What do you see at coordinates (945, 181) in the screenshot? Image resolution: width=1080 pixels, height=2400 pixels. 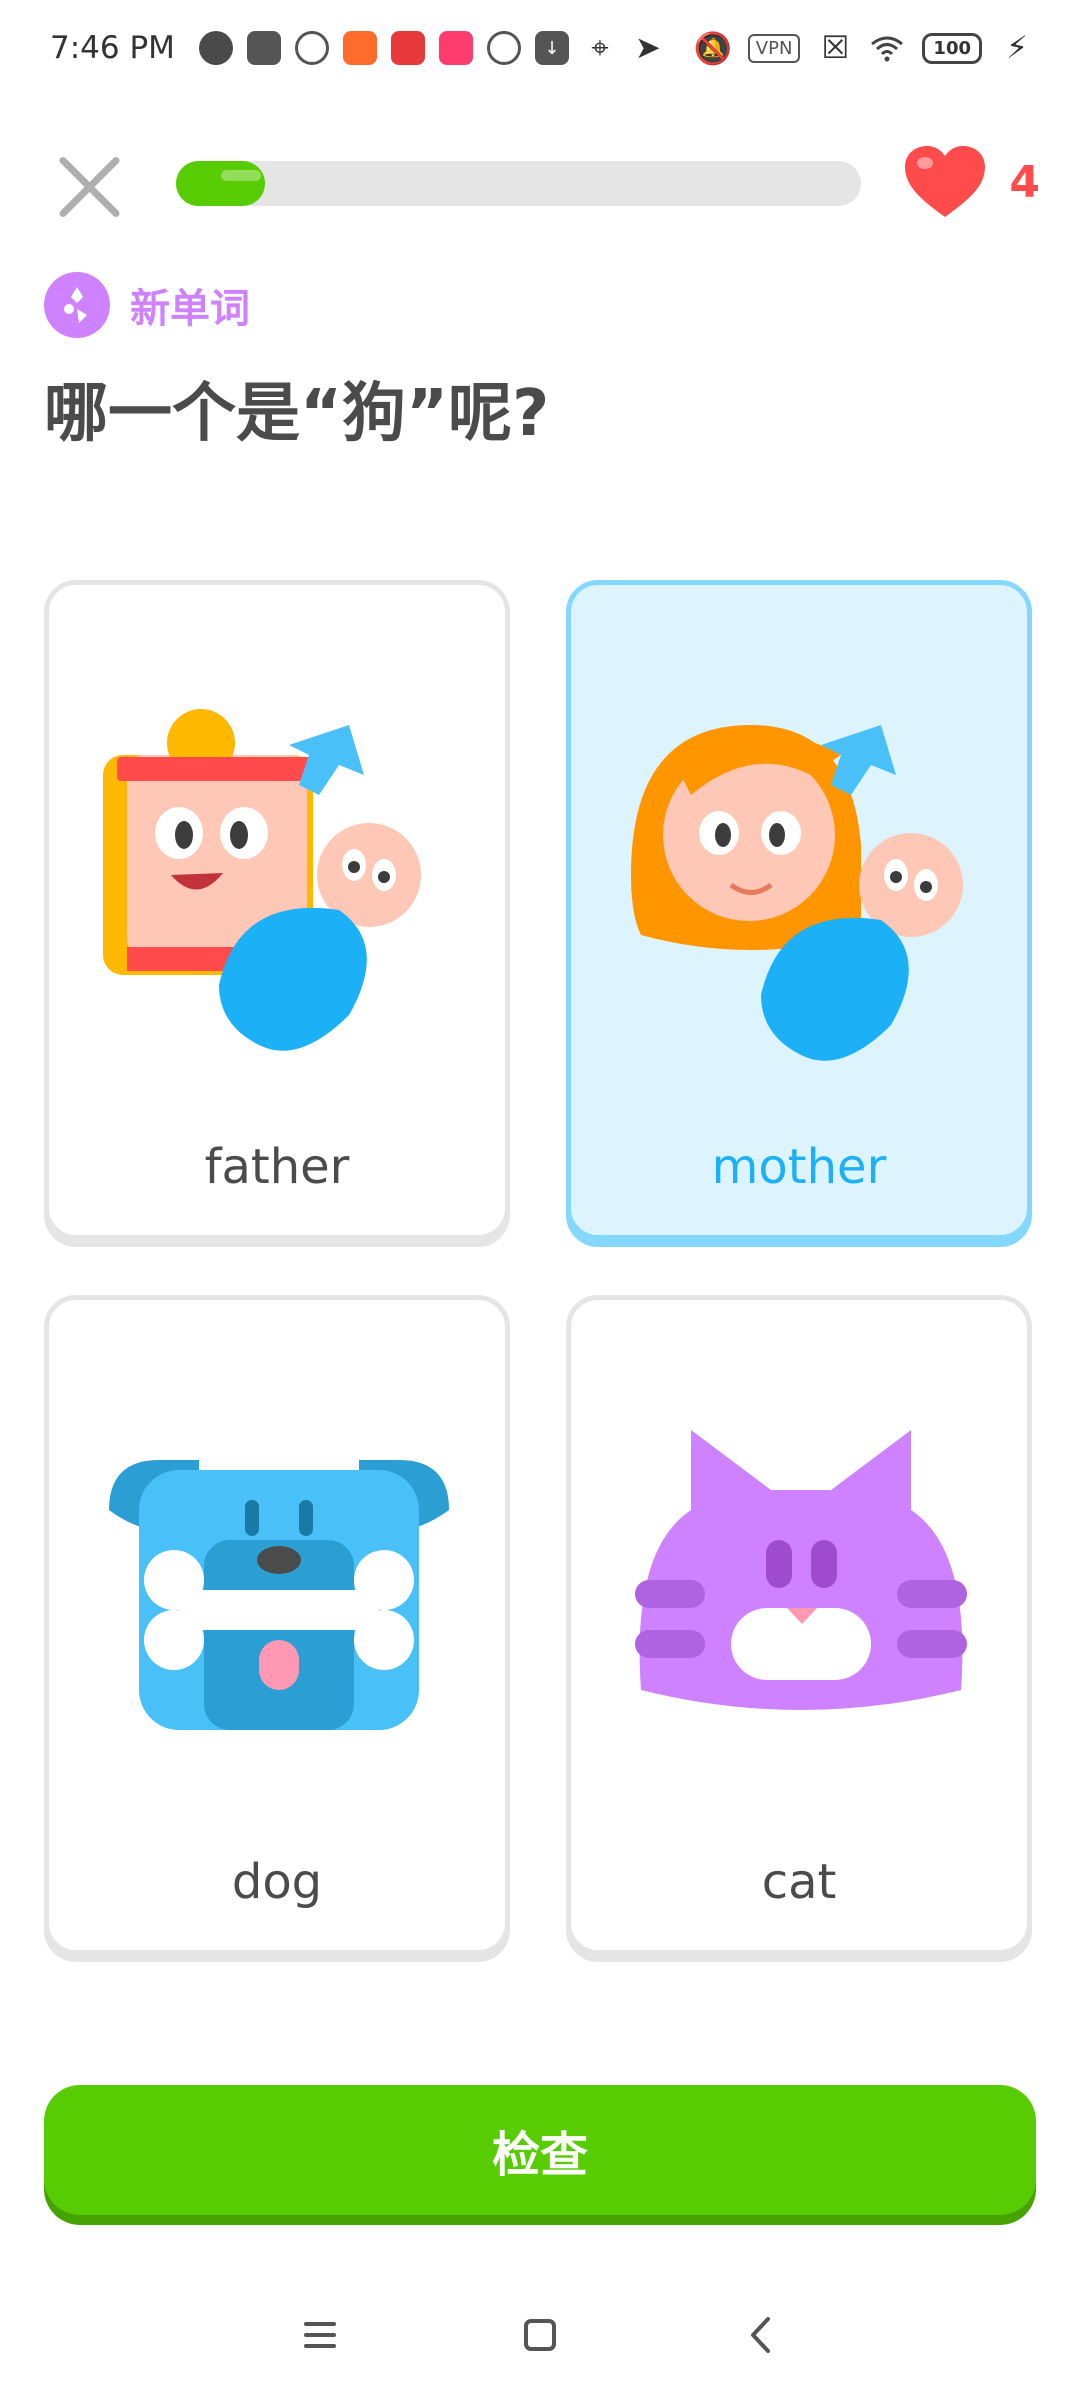 I see `heart-icon` at bounding box center [945, 181].